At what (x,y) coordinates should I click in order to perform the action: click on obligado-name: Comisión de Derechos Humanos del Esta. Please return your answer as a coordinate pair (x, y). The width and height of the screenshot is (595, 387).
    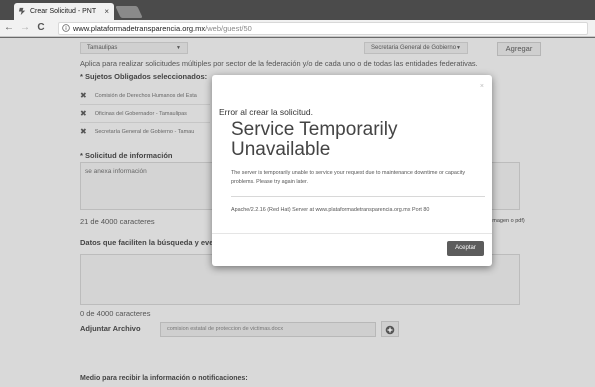
    Looking at the image, I should click on (145, 95).